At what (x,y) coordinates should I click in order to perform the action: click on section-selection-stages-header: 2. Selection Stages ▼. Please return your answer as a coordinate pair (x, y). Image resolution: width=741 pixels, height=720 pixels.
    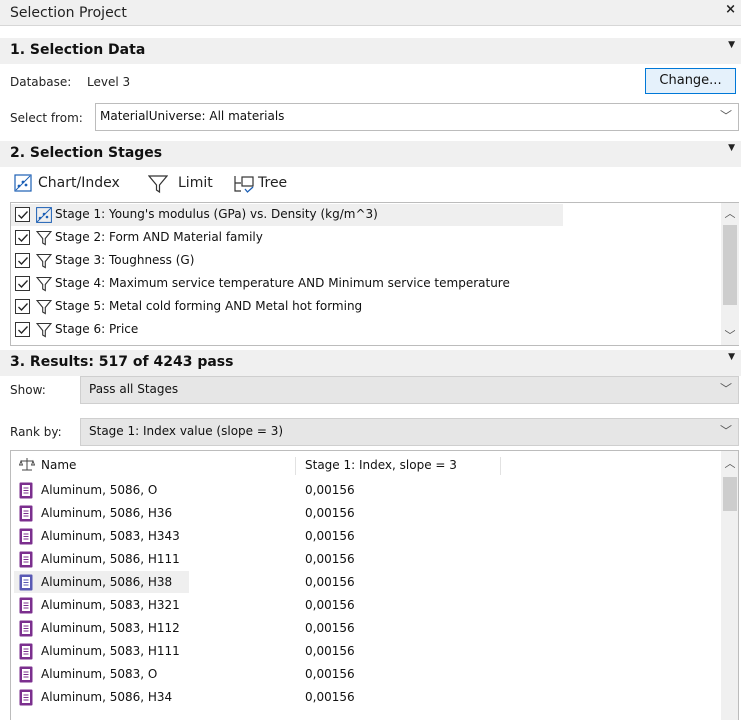
    Looking at the image, I should click on (370, 154).